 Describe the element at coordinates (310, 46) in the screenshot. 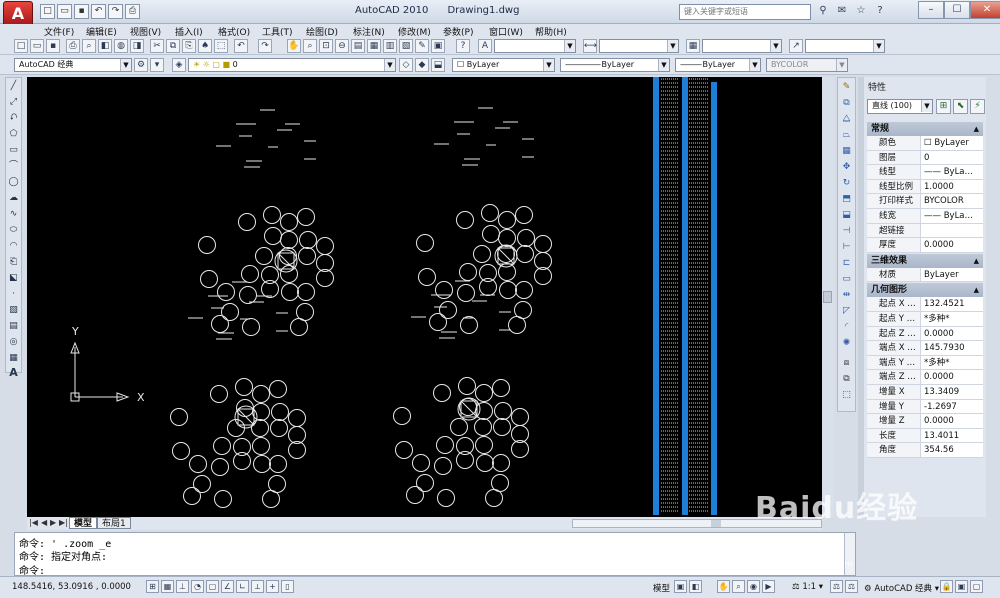

I see `zoom-realtime-icon: ⌕` at that location.